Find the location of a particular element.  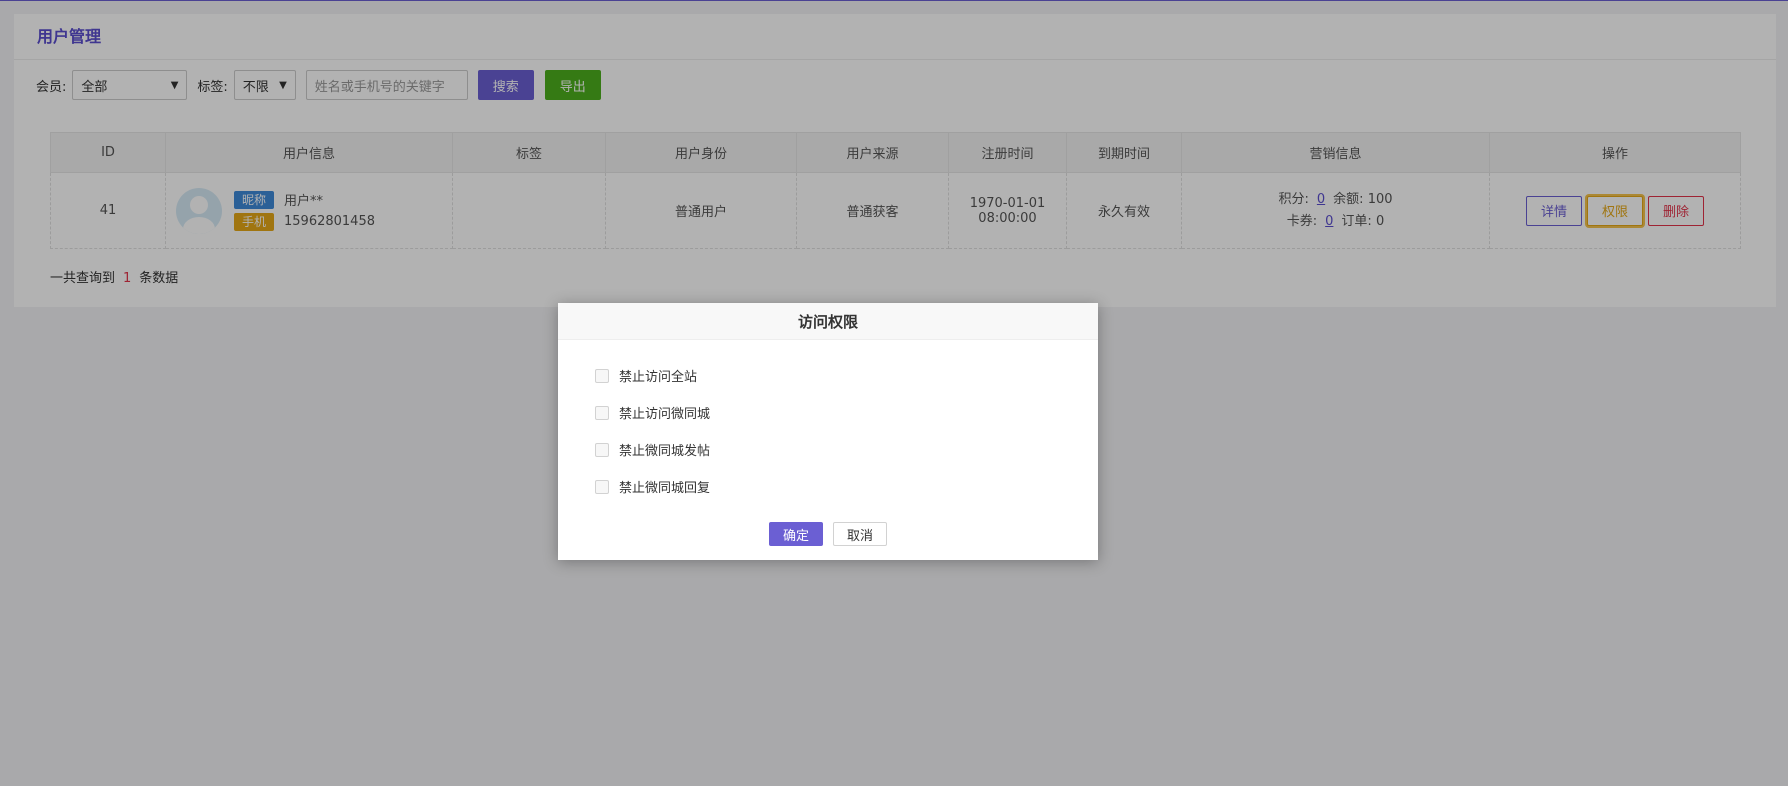

option-block-city: 禁止访问微同城 is located at coordinates (846, 412).